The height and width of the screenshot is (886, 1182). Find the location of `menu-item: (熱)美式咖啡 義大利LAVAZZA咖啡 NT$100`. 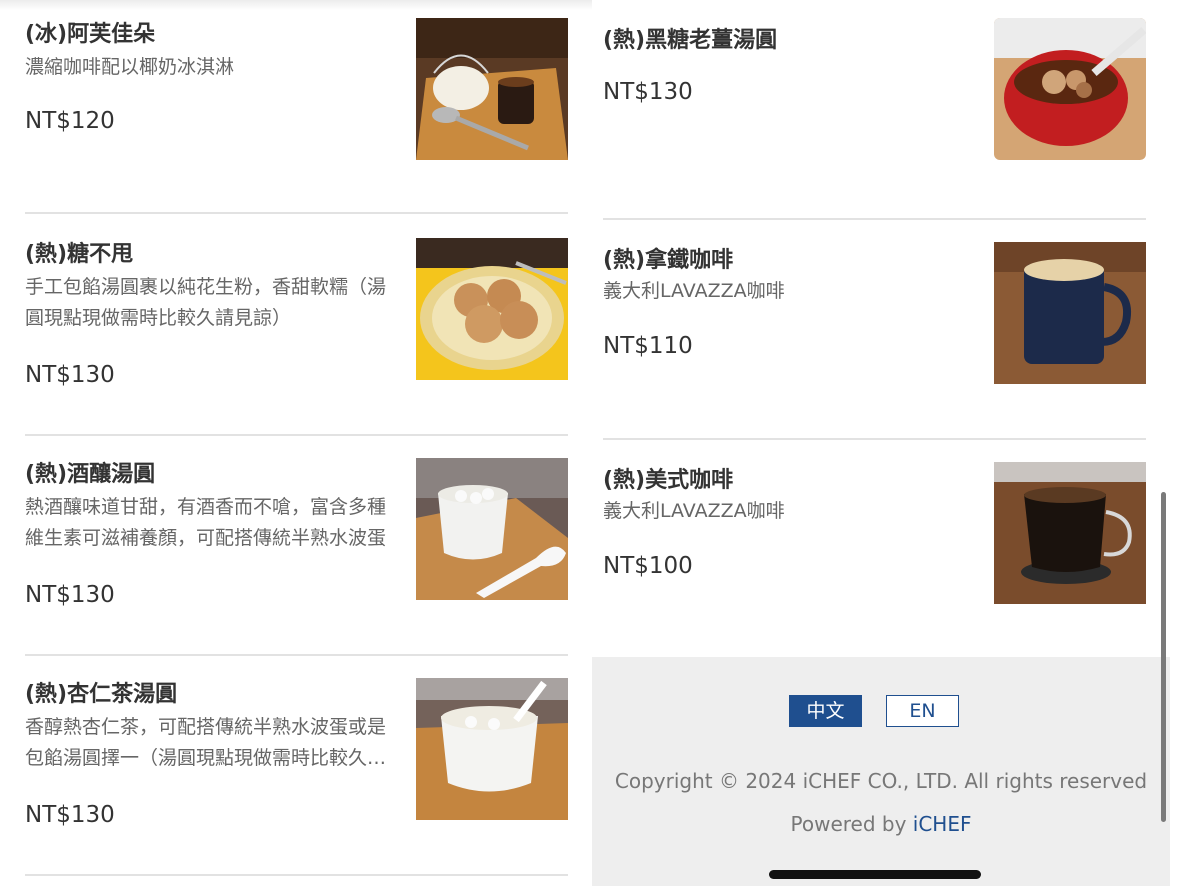

menu-item: (熱)美式咖啡 義大利LAVAZZA咖啡 NT$100 is located at coordinates (874, 550).